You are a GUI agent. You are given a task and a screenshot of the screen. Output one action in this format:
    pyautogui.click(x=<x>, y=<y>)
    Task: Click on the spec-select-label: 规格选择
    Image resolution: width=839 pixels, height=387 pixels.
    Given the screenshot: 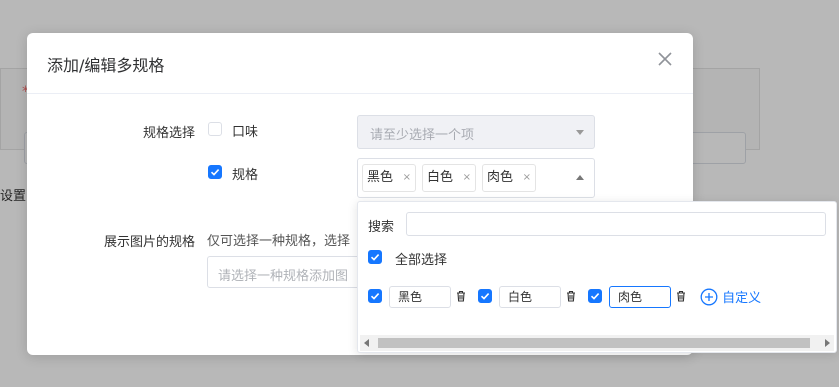 What is the action you would take?
    pyautogui.click(x=168, y=133)
    